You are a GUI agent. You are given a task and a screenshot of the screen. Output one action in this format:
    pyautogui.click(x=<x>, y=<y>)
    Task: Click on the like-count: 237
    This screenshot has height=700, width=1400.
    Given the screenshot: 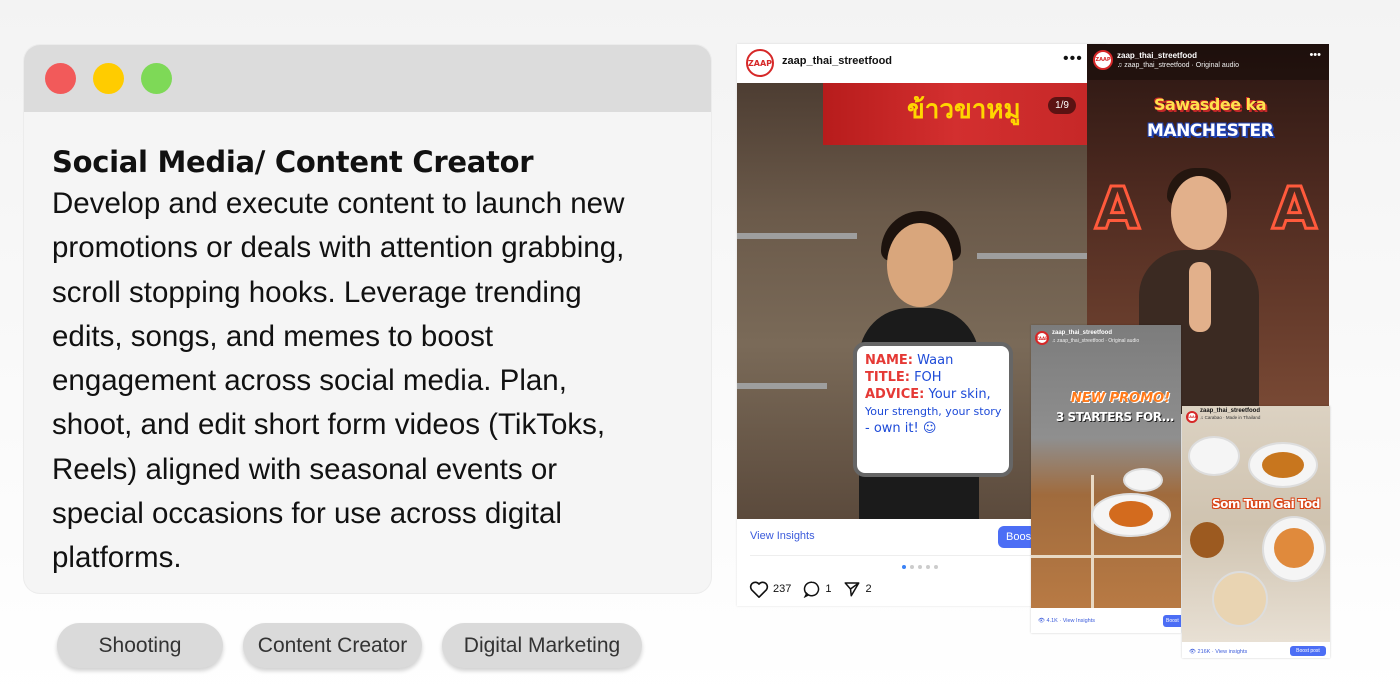 What is the action you would take?
    pyautogui.click(x=782, y=589)
    